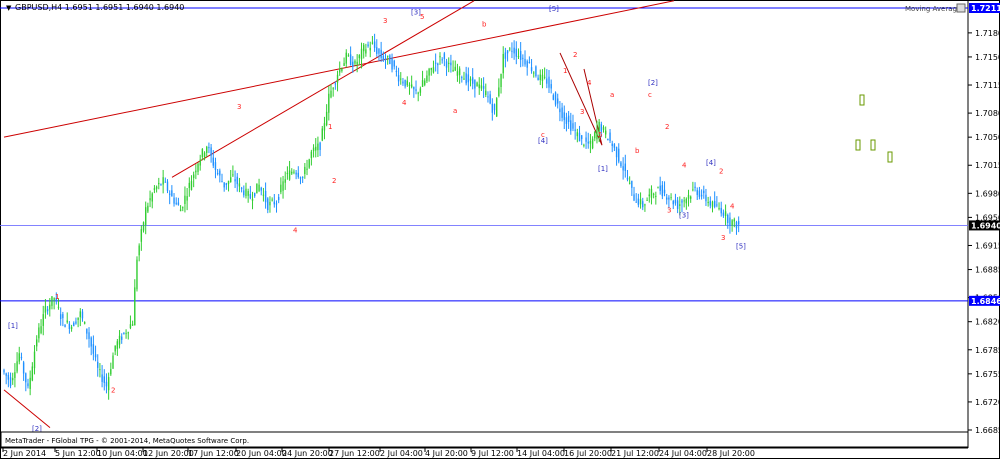 This screenshot has width=1000, height=459. I want to click on price-tag-label: 1.6940, so click(985, 225).